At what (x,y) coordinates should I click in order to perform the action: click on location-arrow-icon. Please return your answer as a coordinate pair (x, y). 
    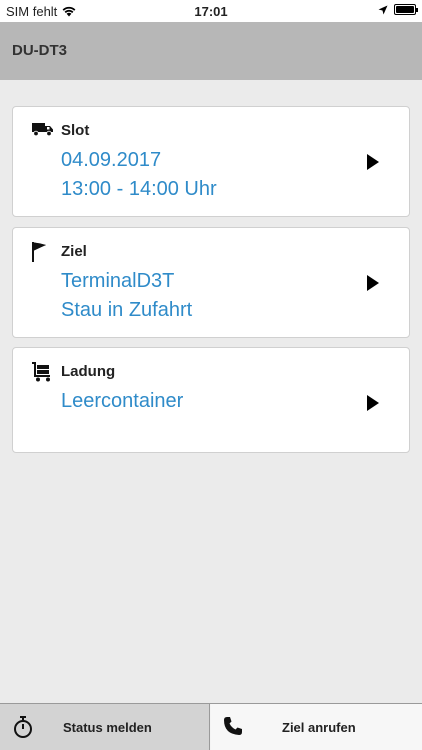
    Looking at the image, I should click on (383, 9).